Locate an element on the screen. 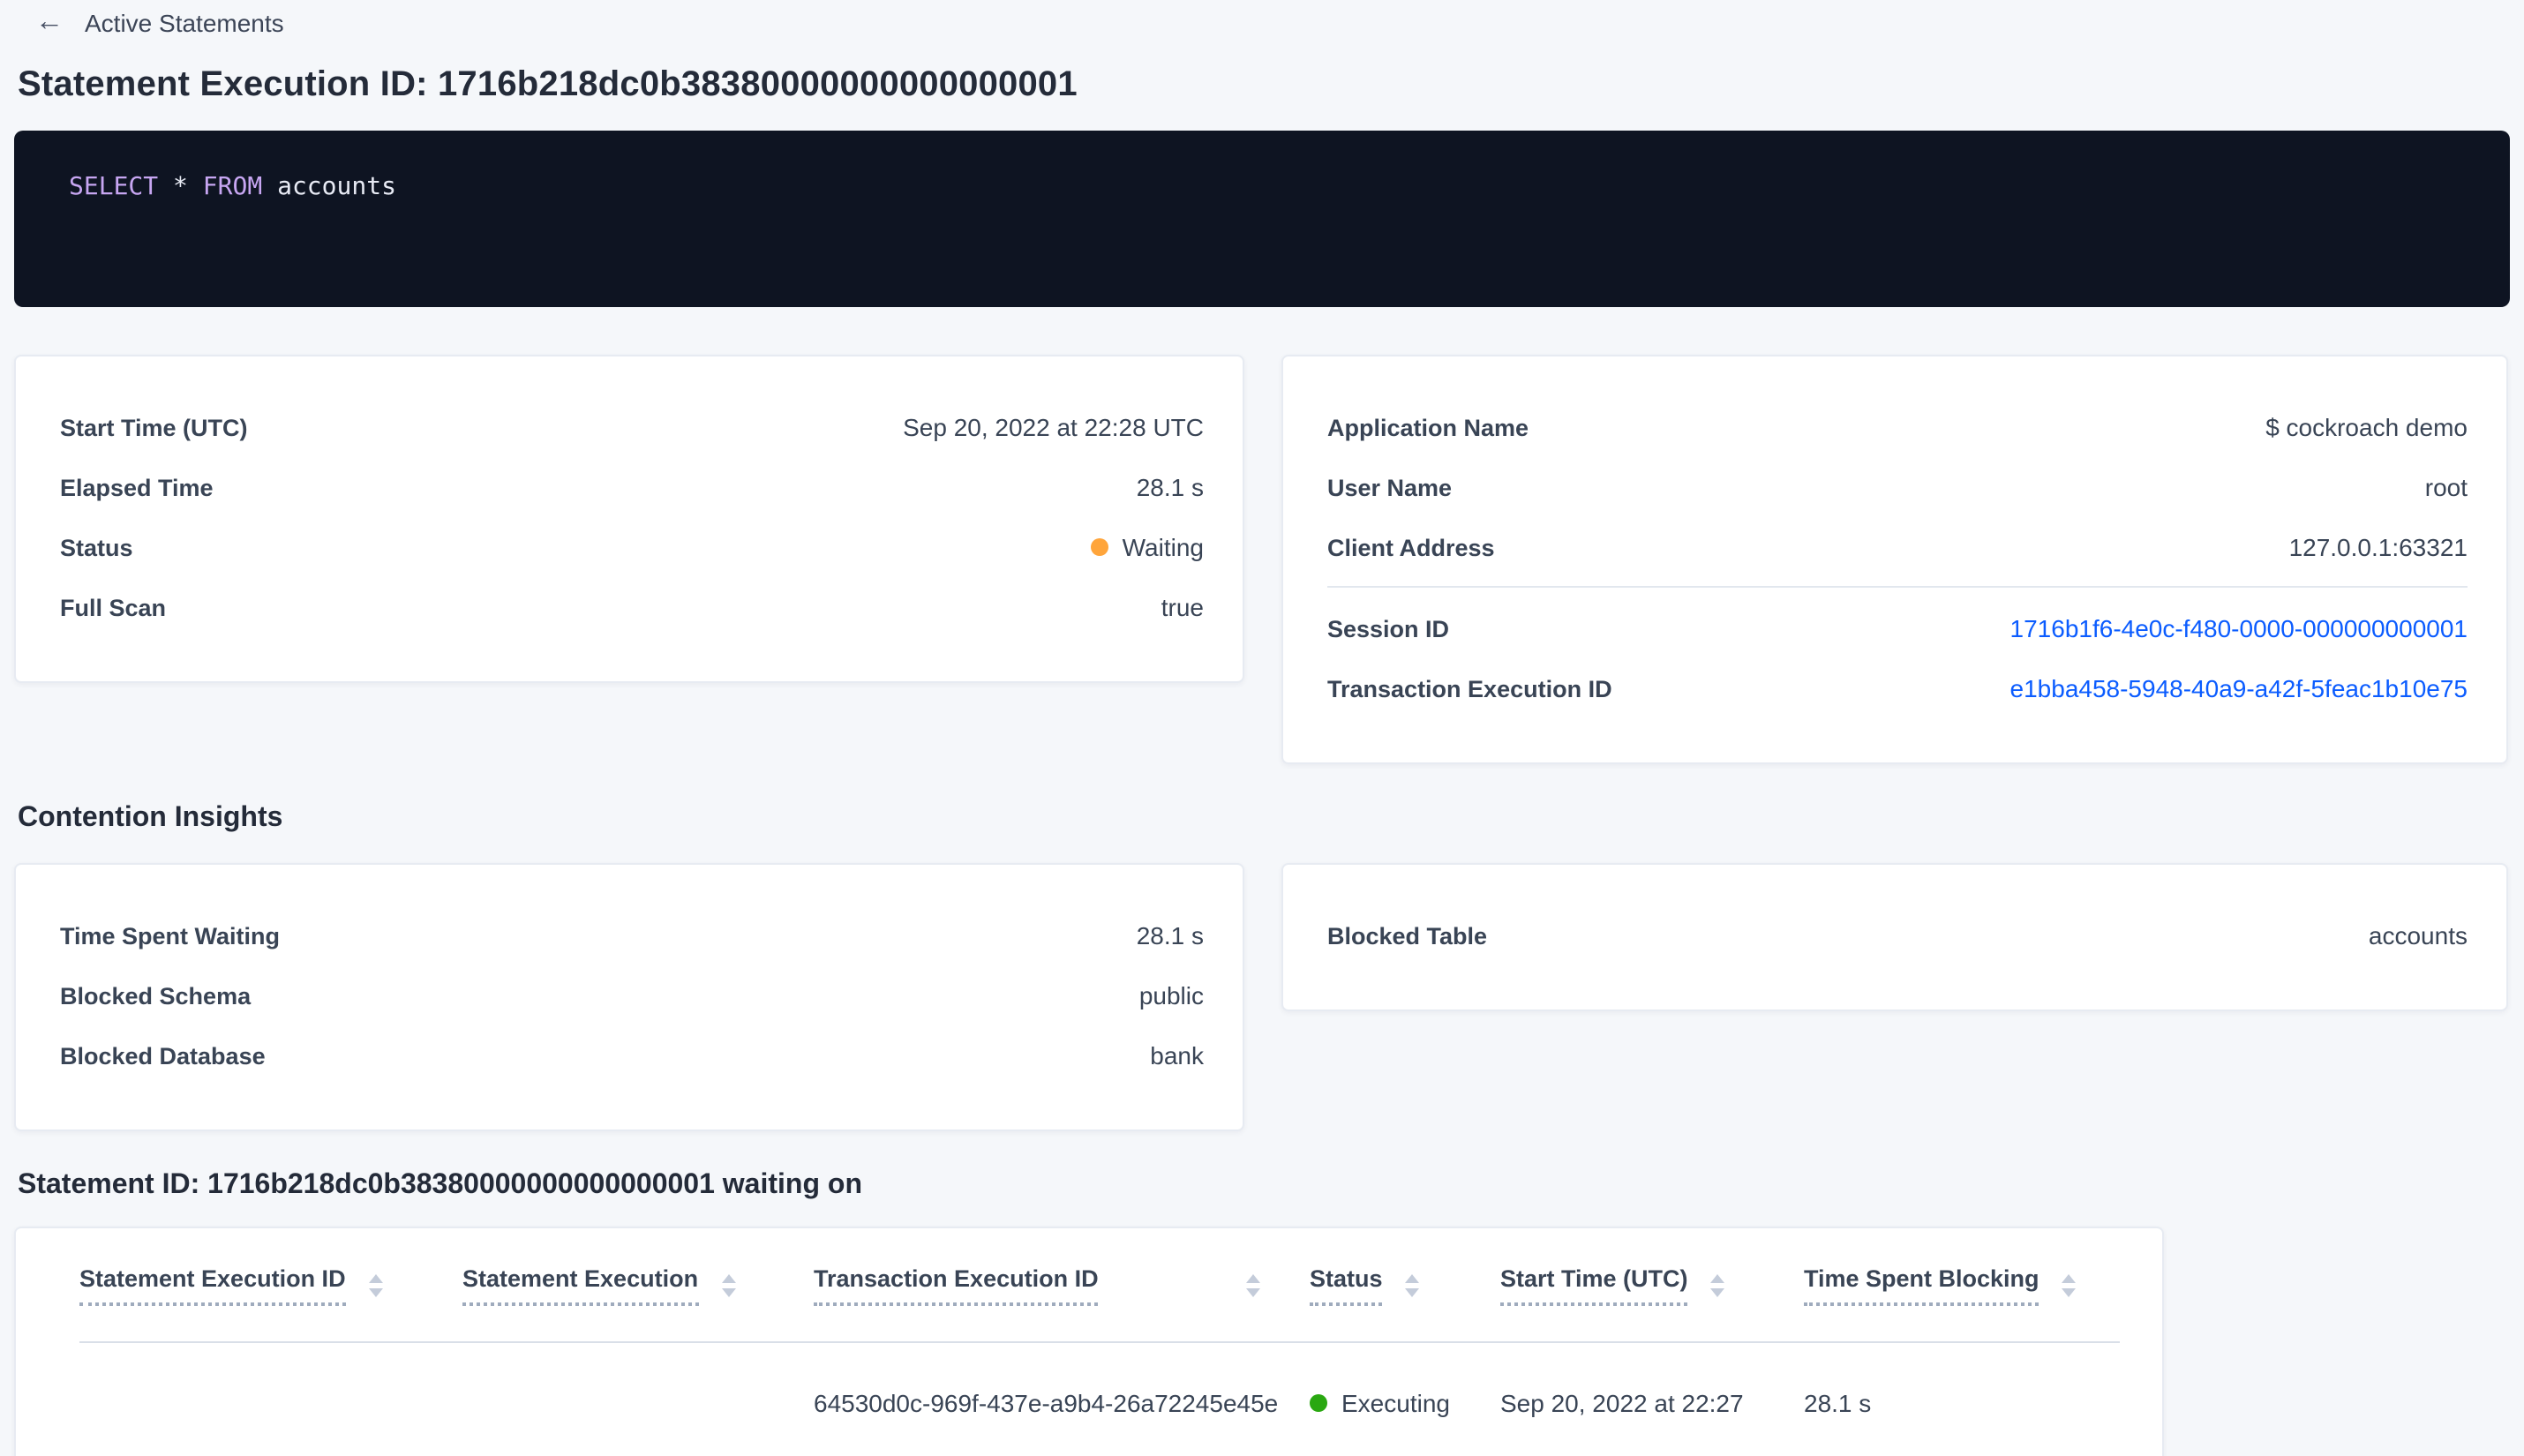 The image size is (2524, 1456). start-time-label: Start Time (UTC) is located at coordinates (154, 427).